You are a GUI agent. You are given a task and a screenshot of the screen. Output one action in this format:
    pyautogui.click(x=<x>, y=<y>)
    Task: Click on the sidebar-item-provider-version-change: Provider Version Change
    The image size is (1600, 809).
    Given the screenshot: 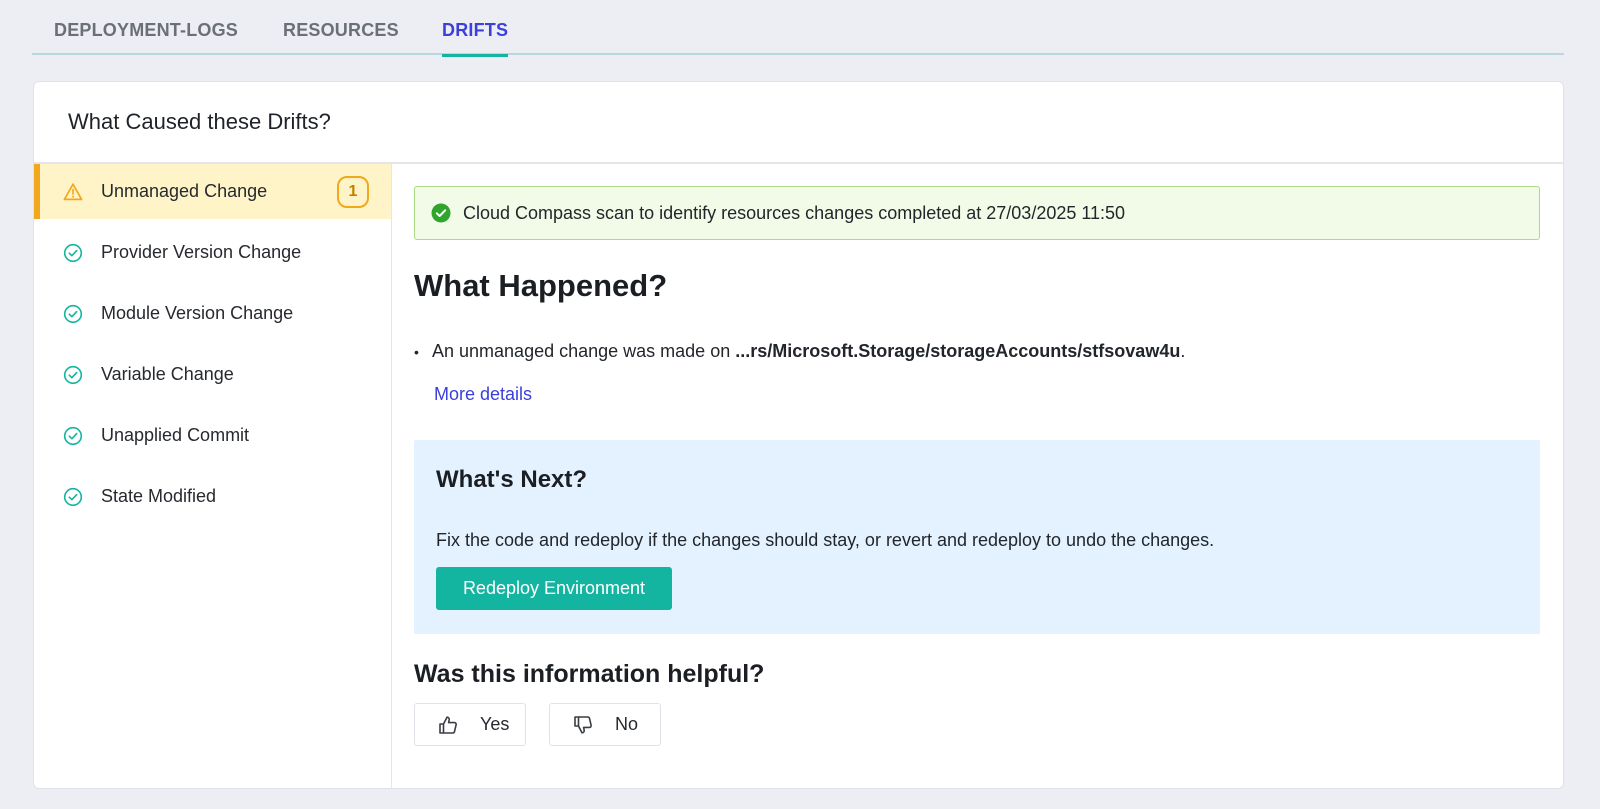 What is the action you would take?
    pyautogui.click(x=212, y=252)
    